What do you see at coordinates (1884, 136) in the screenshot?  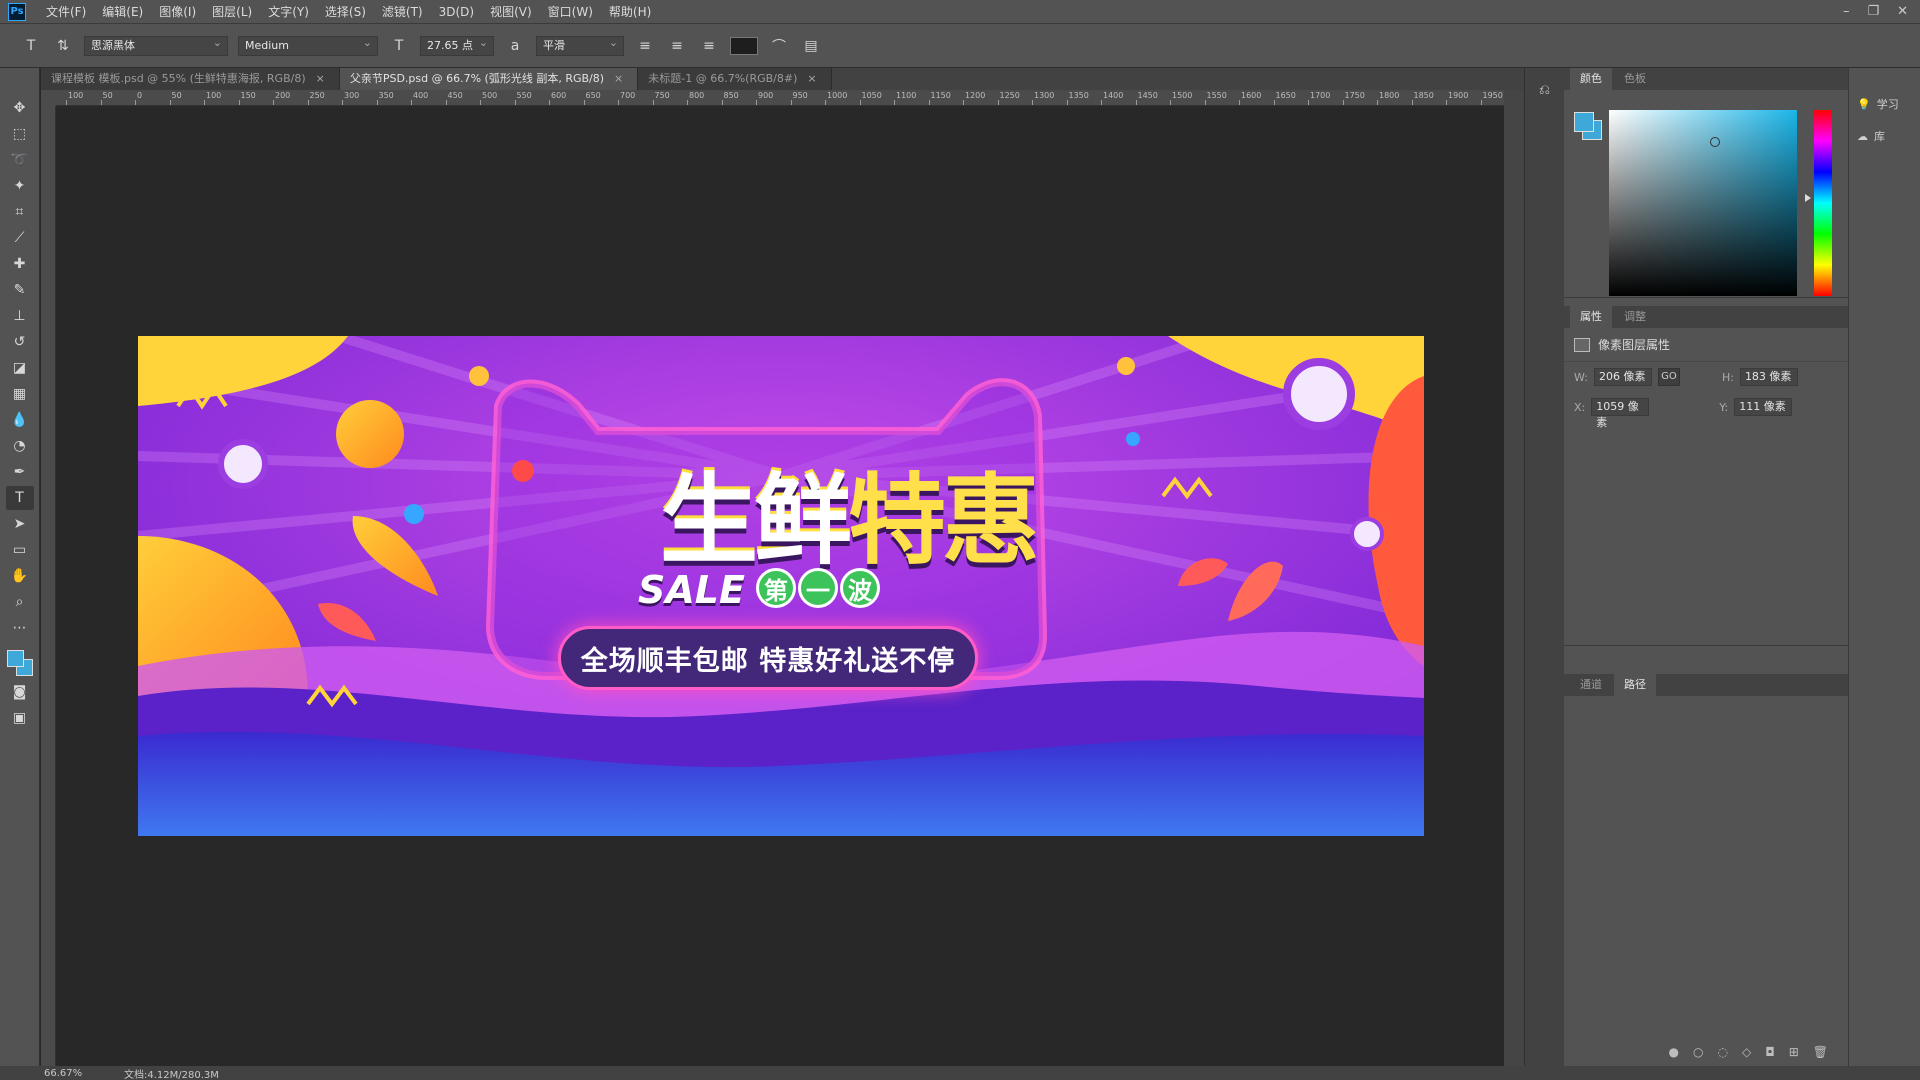 I see `libraries-panel-button: ☁ 库` at bounding box center [1884, 136].